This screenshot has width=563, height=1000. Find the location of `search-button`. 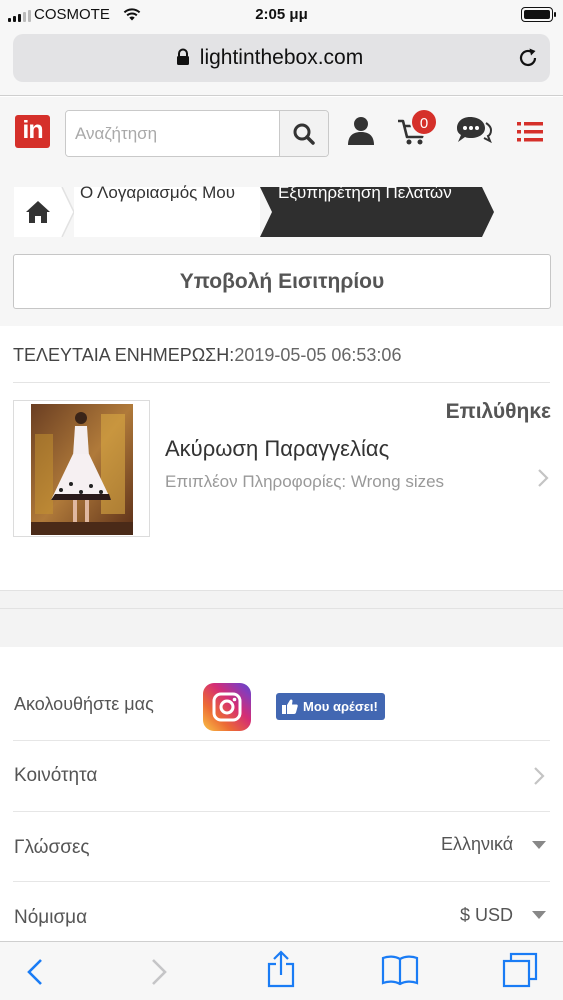

search-button is located at coordinates (303, 133).